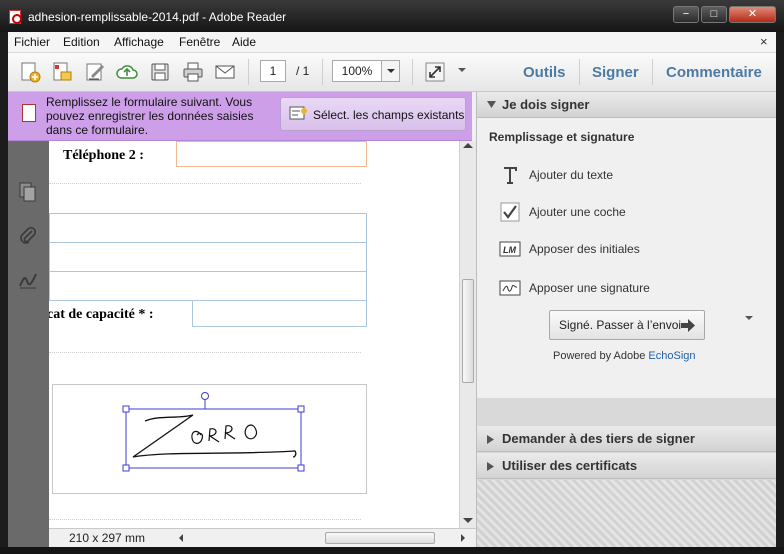 This screenshot has width=784, height=554. Describe the element at coordinates (462, 72) in the screenshot. I see `more-chevron-icon` at that location.